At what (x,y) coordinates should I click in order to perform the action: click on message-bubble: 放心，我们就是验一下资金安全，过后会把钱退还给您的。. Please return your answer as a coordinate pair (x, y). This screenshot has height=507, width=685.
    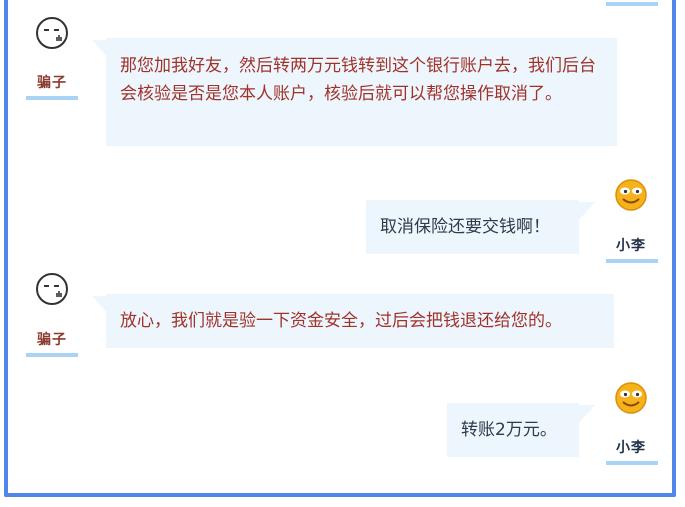
    Looking at the image, I should click on (360, 321).